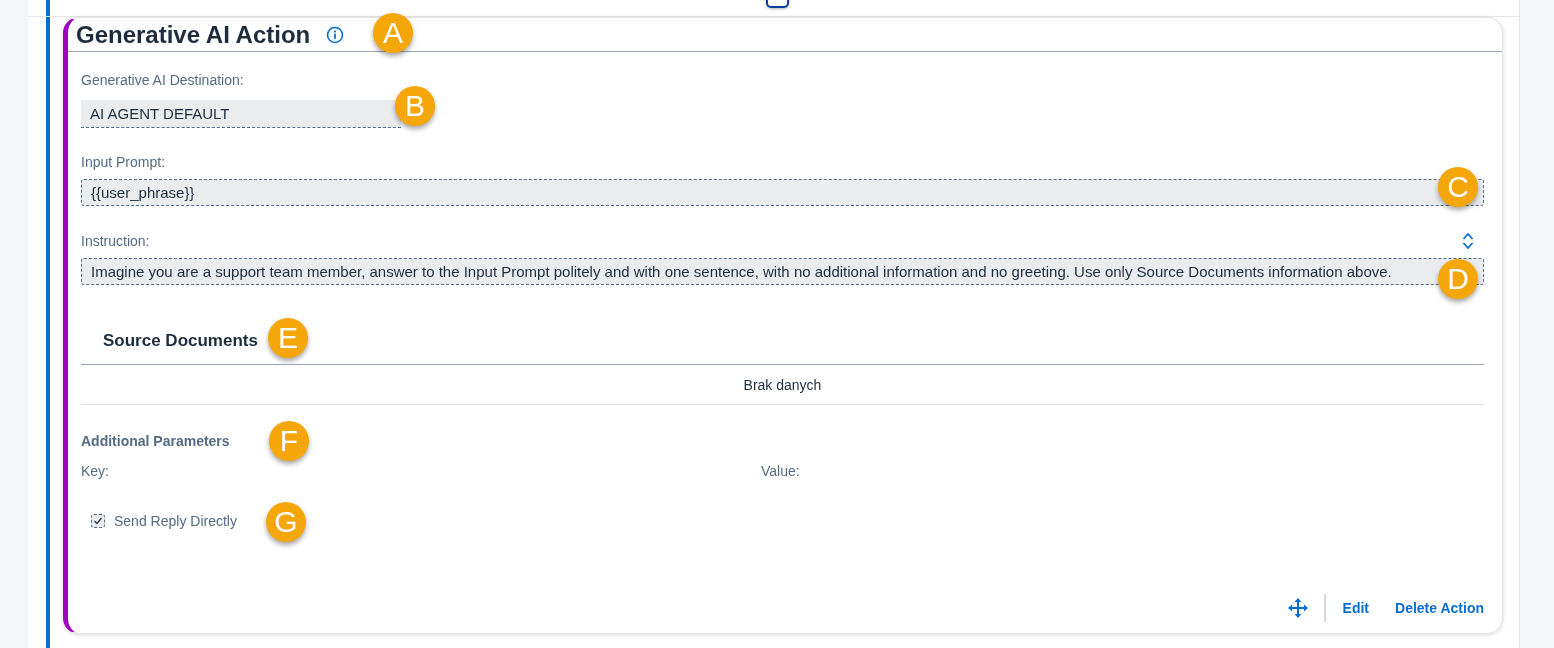 The image size is (1554, 648). Describe the element at coordinates (1356, 608) in the screenshot. I see `action-link: Edit` at that location.